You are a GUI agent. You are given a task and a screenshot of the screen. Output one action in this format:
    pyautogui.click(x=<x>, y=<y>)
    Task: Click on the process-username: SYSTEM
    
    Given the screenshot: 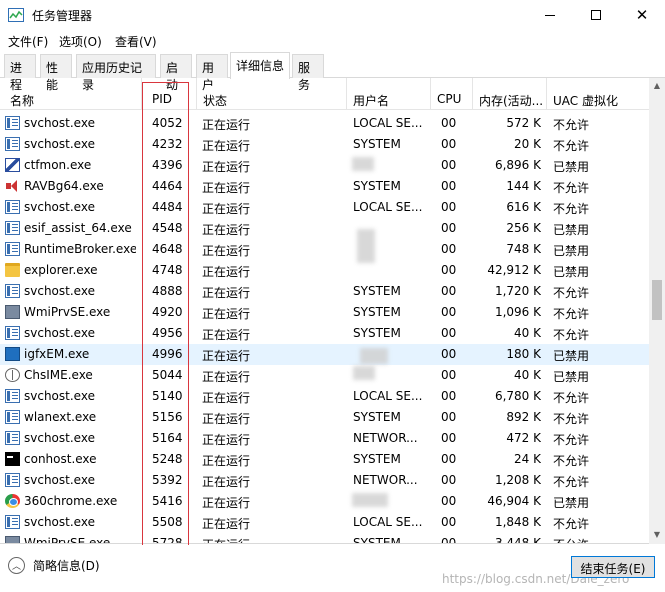 What is the action you would take?
    pyautogui.click(x=377, y=312)
    